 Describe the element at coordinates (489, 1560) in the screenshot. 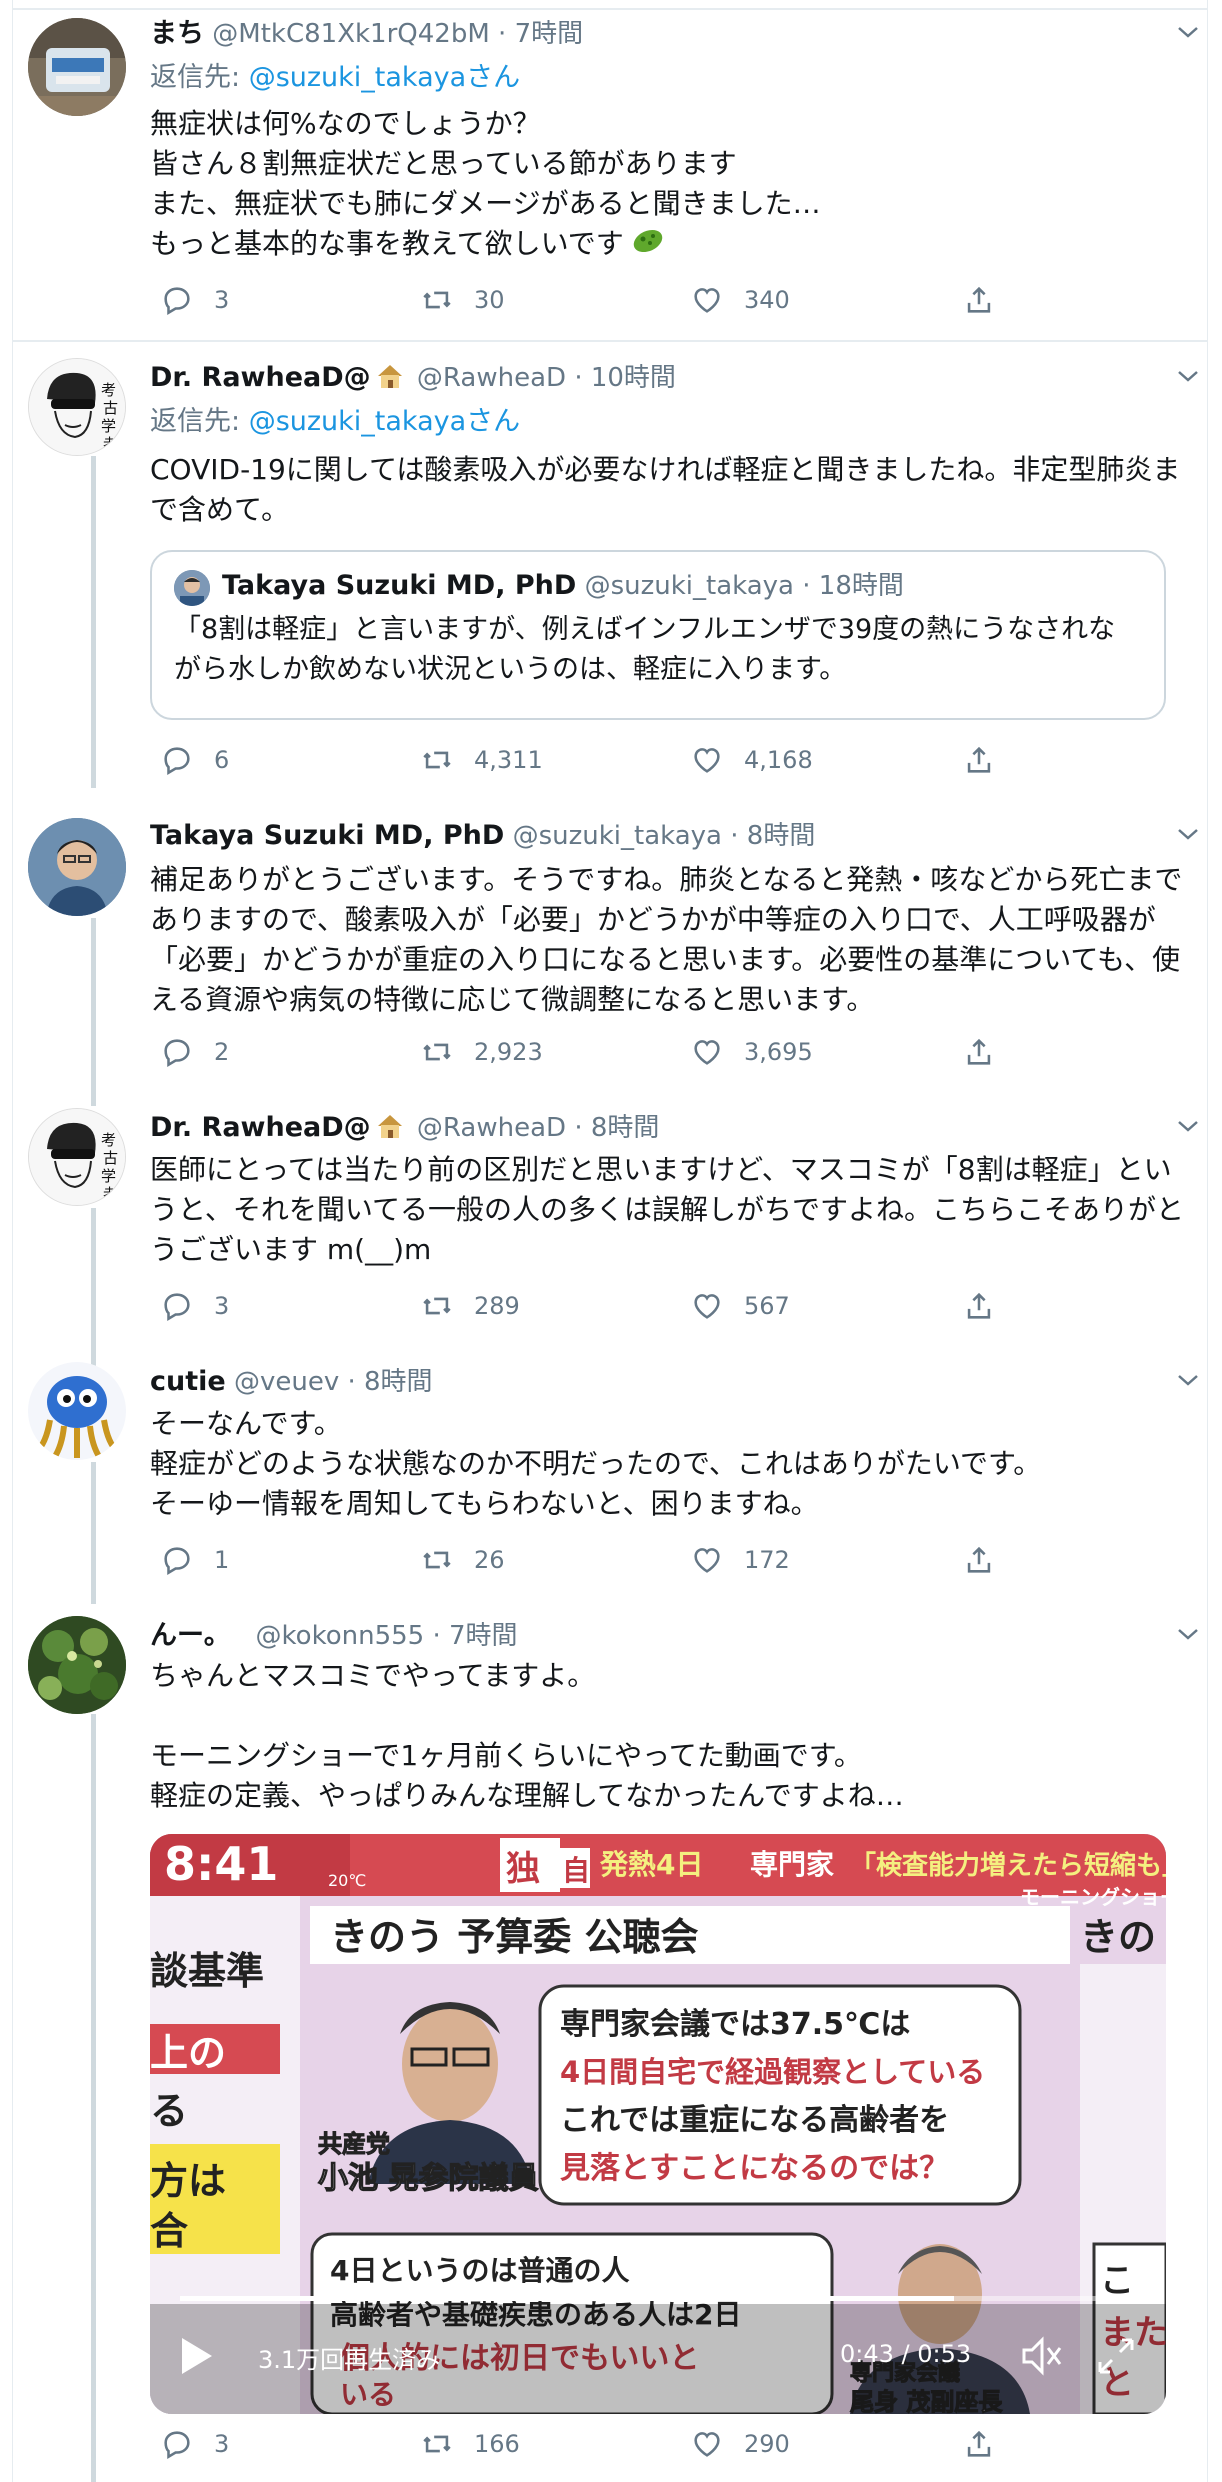

I see `retweet-count: 26` at that location.